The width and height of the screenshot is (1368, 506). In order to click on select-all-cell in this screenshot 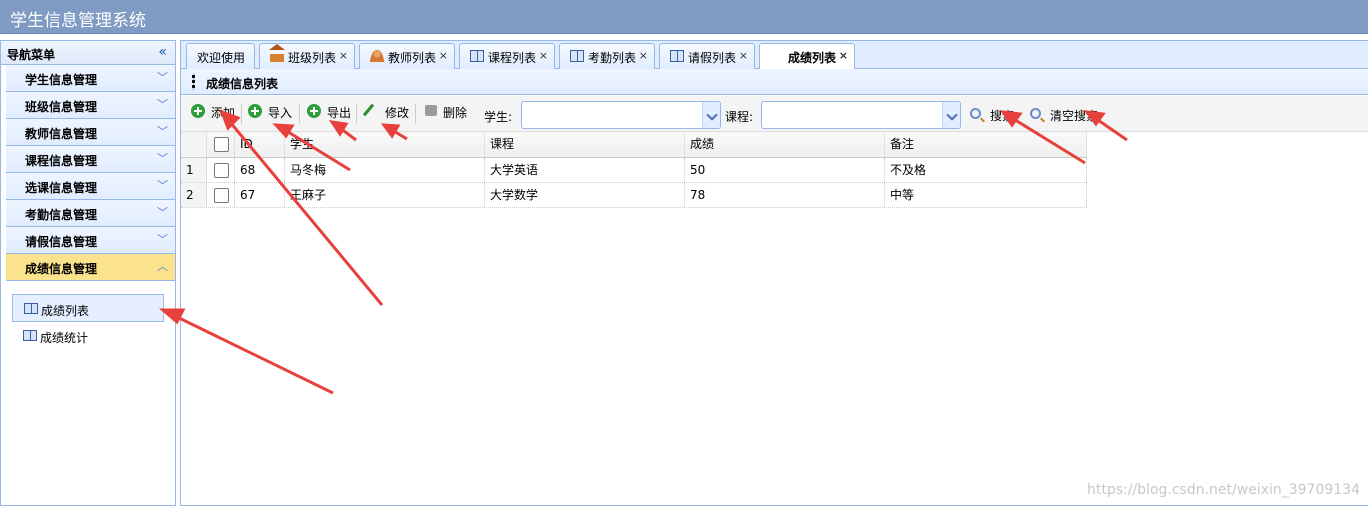, I will do `click(221, 144)`.